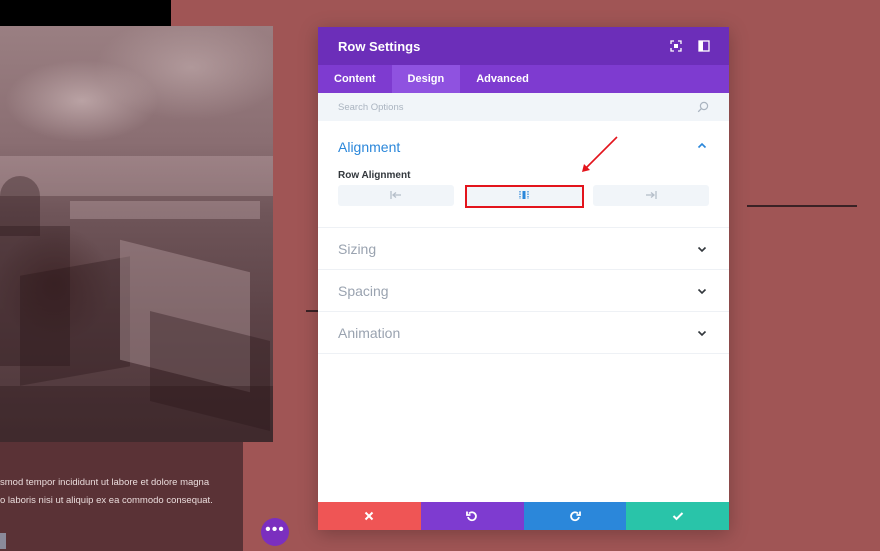 The height and width of the screenshot is (551, 880). I want to click on search-bar, so click(523, 107).